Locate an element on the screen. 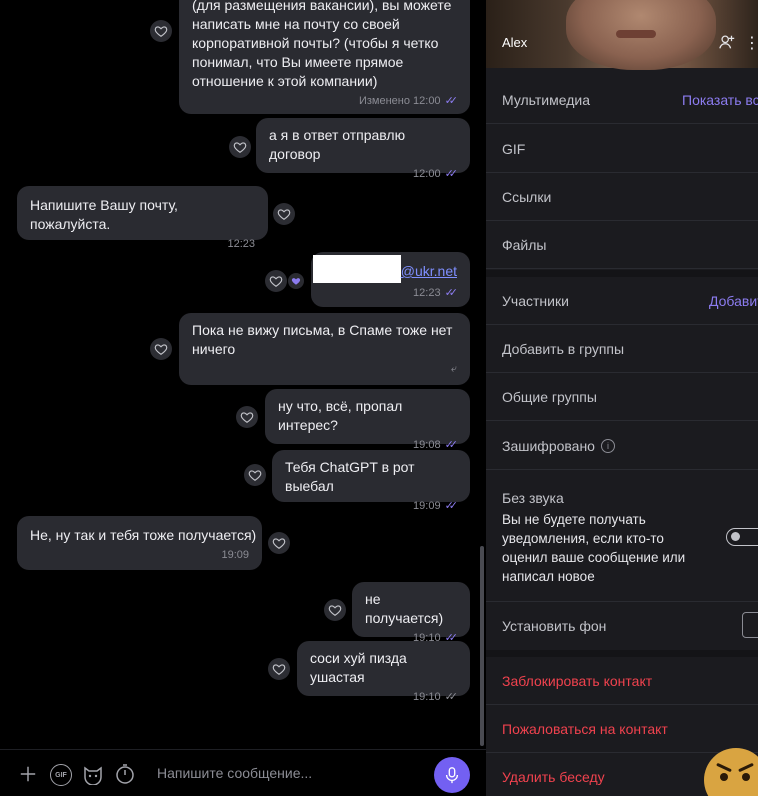 Image resolution: width=758 pixels, height=796 pixels. mute-title: Без звука is located at coordinates (533, 498).